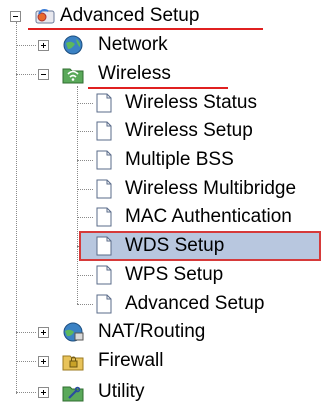 The image size is (325, 406). I want to click on tree-item-label: Firewall, so click(131, 360).